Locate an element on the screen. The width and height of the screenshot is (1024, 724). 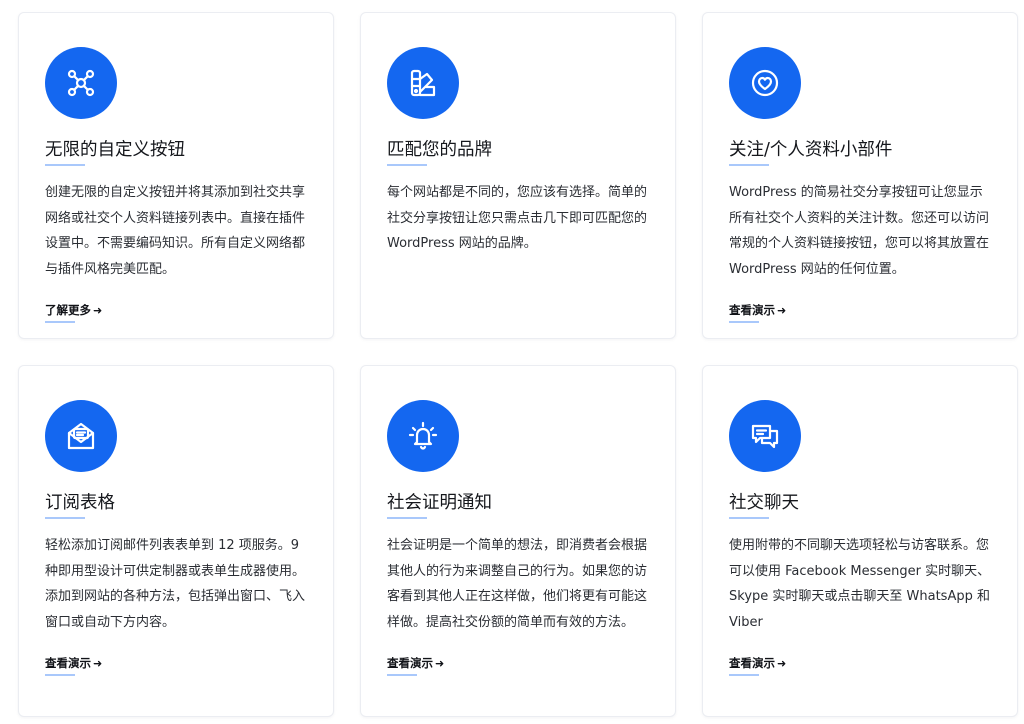
heart-icon is located at coordinates (765, 83).